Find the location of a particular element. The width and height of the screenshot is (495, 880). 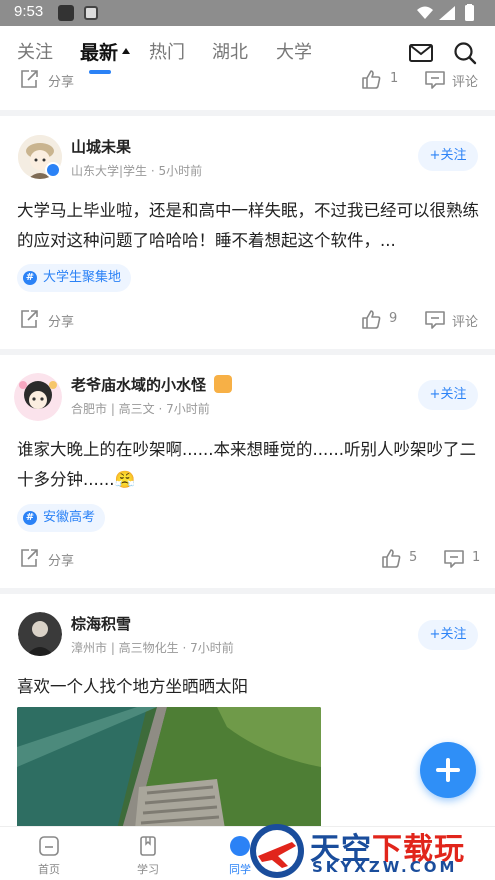

watermark-url: SKYXZW.COM is located at coordinates (385, 867).